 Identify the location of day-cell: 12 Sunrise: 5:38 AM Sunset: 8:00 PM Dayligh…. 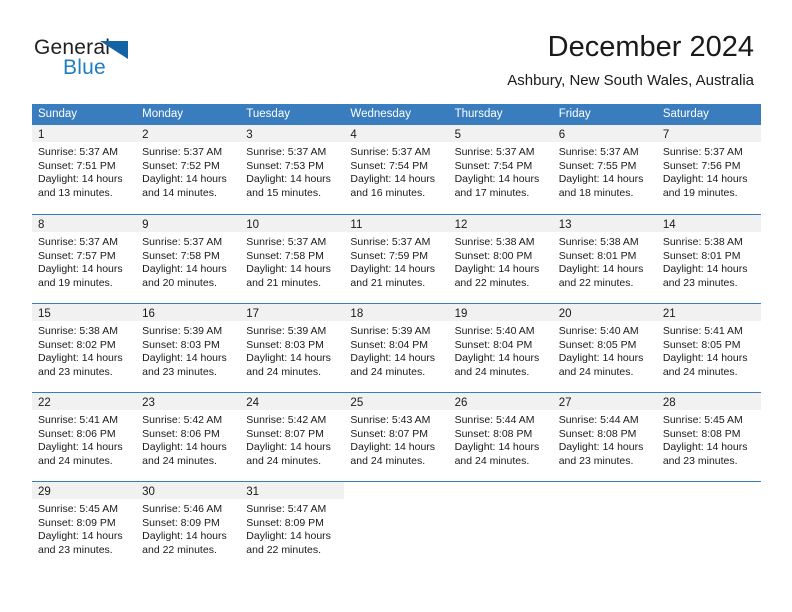
(500, 259).